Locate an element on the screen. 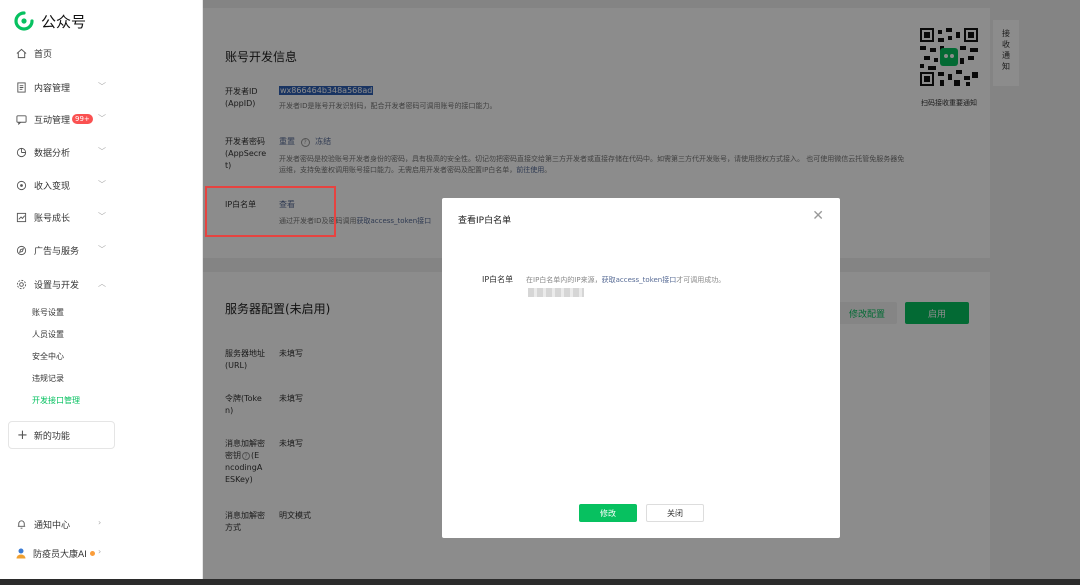 This screenshot has width=1080, height=585. sidebar-item-settings: 设置与开发 ︿ is located at coordinates (101, 284).